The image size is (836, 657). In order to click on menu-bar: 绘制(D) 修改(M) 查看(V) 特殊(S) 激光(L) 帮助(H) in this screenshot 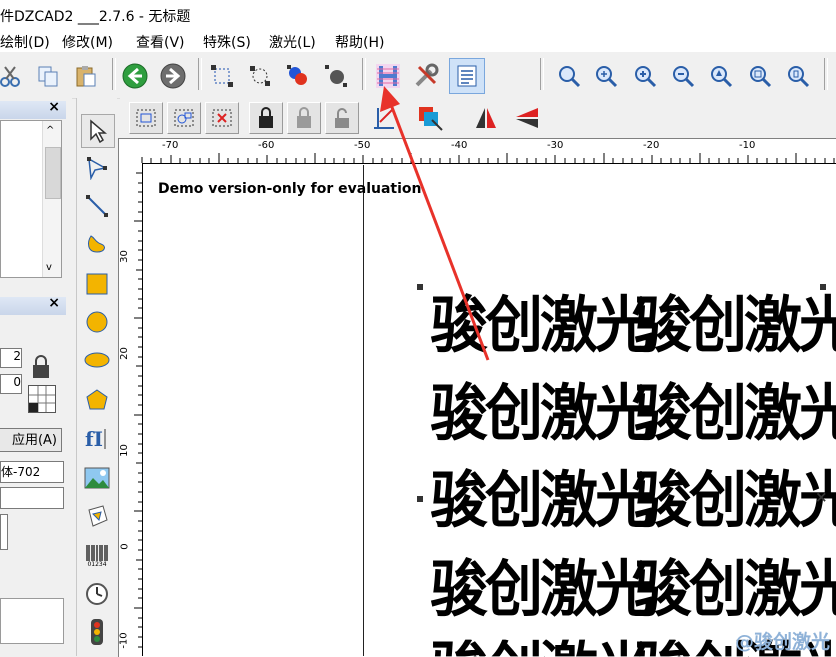, I will do `click(418, 41)`.